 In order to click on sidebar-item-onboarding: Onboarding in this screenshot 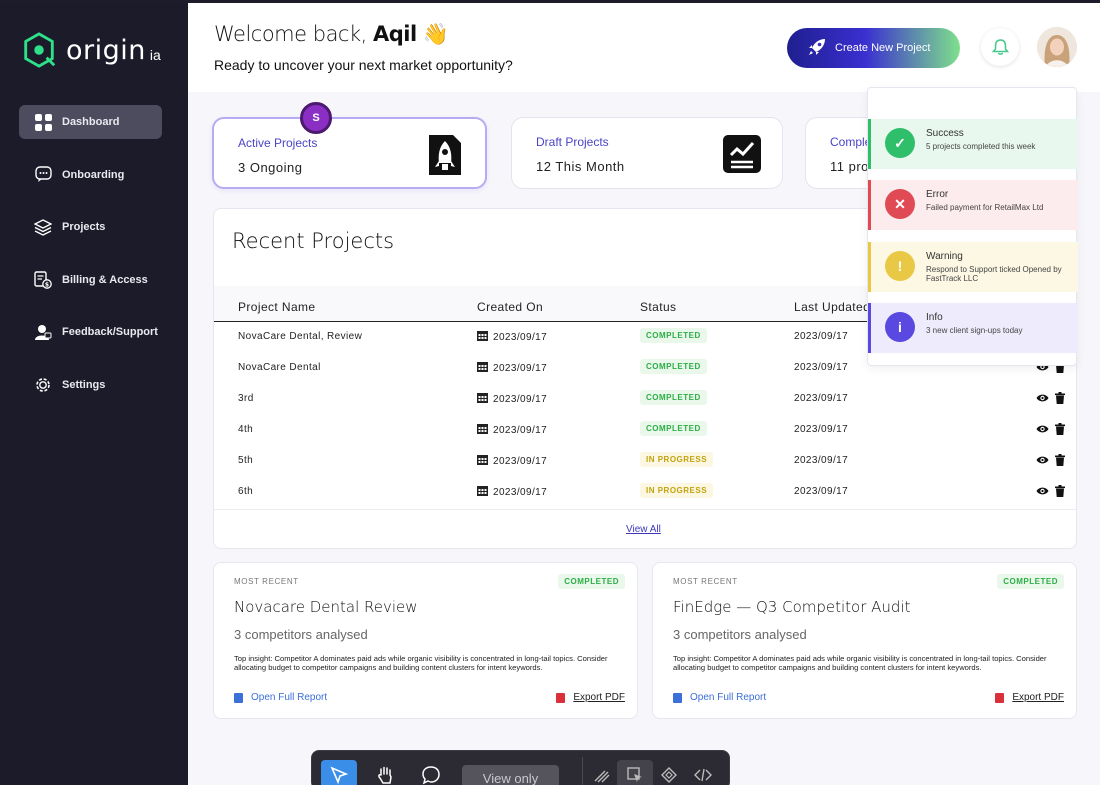, I will do `click(90, 175)`.